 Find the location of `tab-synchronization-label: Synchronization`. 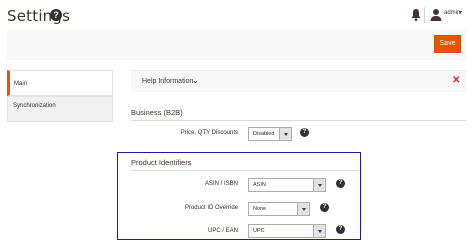

tab-synchronization-label: Synchronization is located at coordinates (34, 106).